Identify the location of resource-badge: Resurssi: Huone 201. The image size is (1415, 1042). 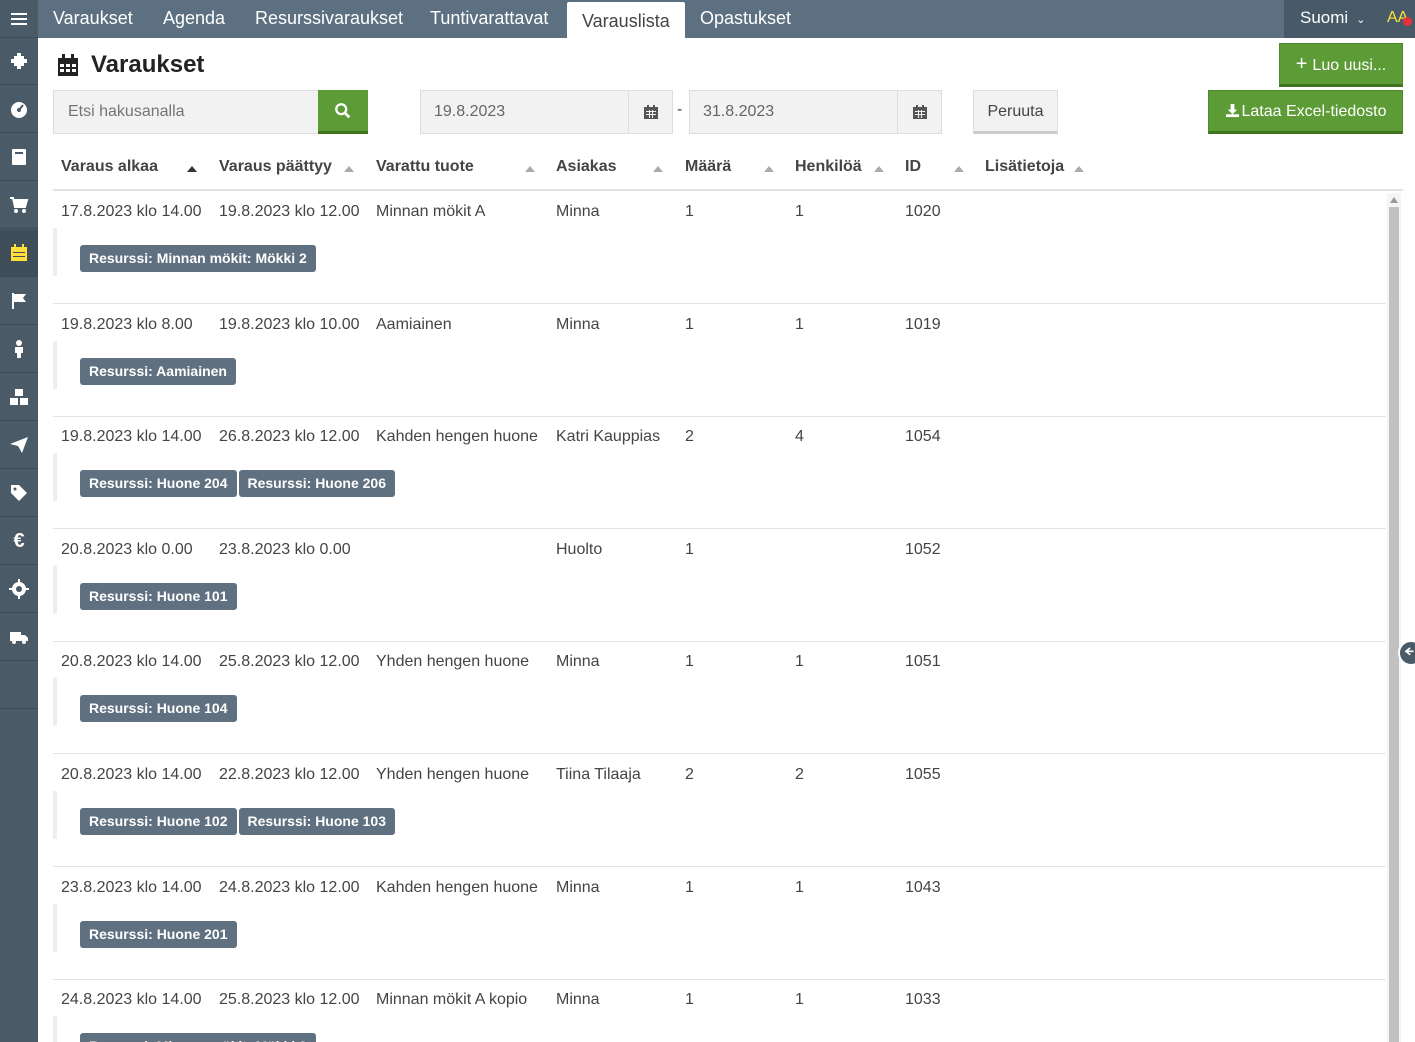
(158, 934).